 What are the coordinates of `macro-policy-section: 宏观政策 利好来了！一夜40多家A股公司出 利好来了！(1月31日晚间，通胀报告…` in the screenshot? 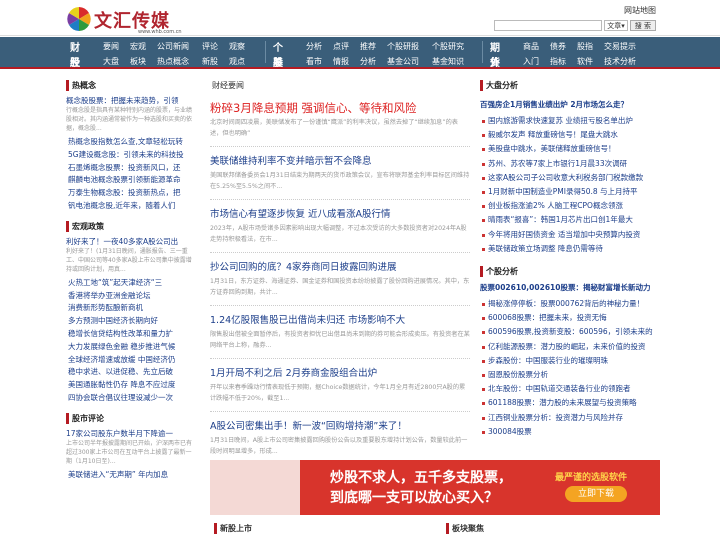 It's located at (130, 312).